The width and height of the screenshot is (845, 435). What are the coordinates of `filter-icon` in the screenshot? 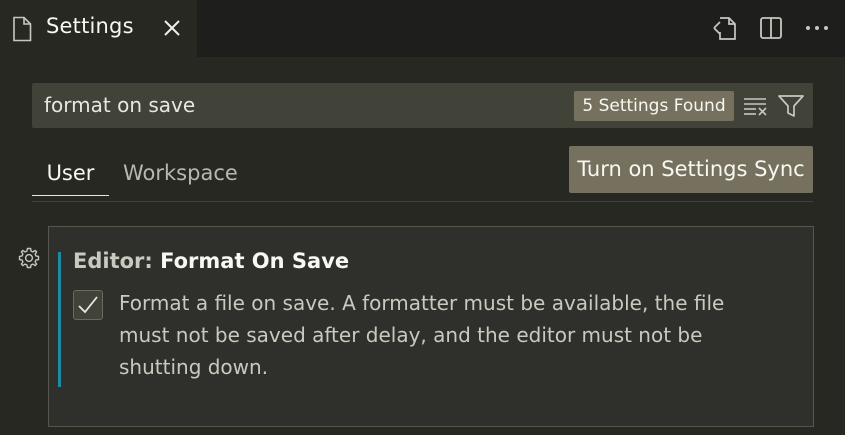 It's located at (791, 106).